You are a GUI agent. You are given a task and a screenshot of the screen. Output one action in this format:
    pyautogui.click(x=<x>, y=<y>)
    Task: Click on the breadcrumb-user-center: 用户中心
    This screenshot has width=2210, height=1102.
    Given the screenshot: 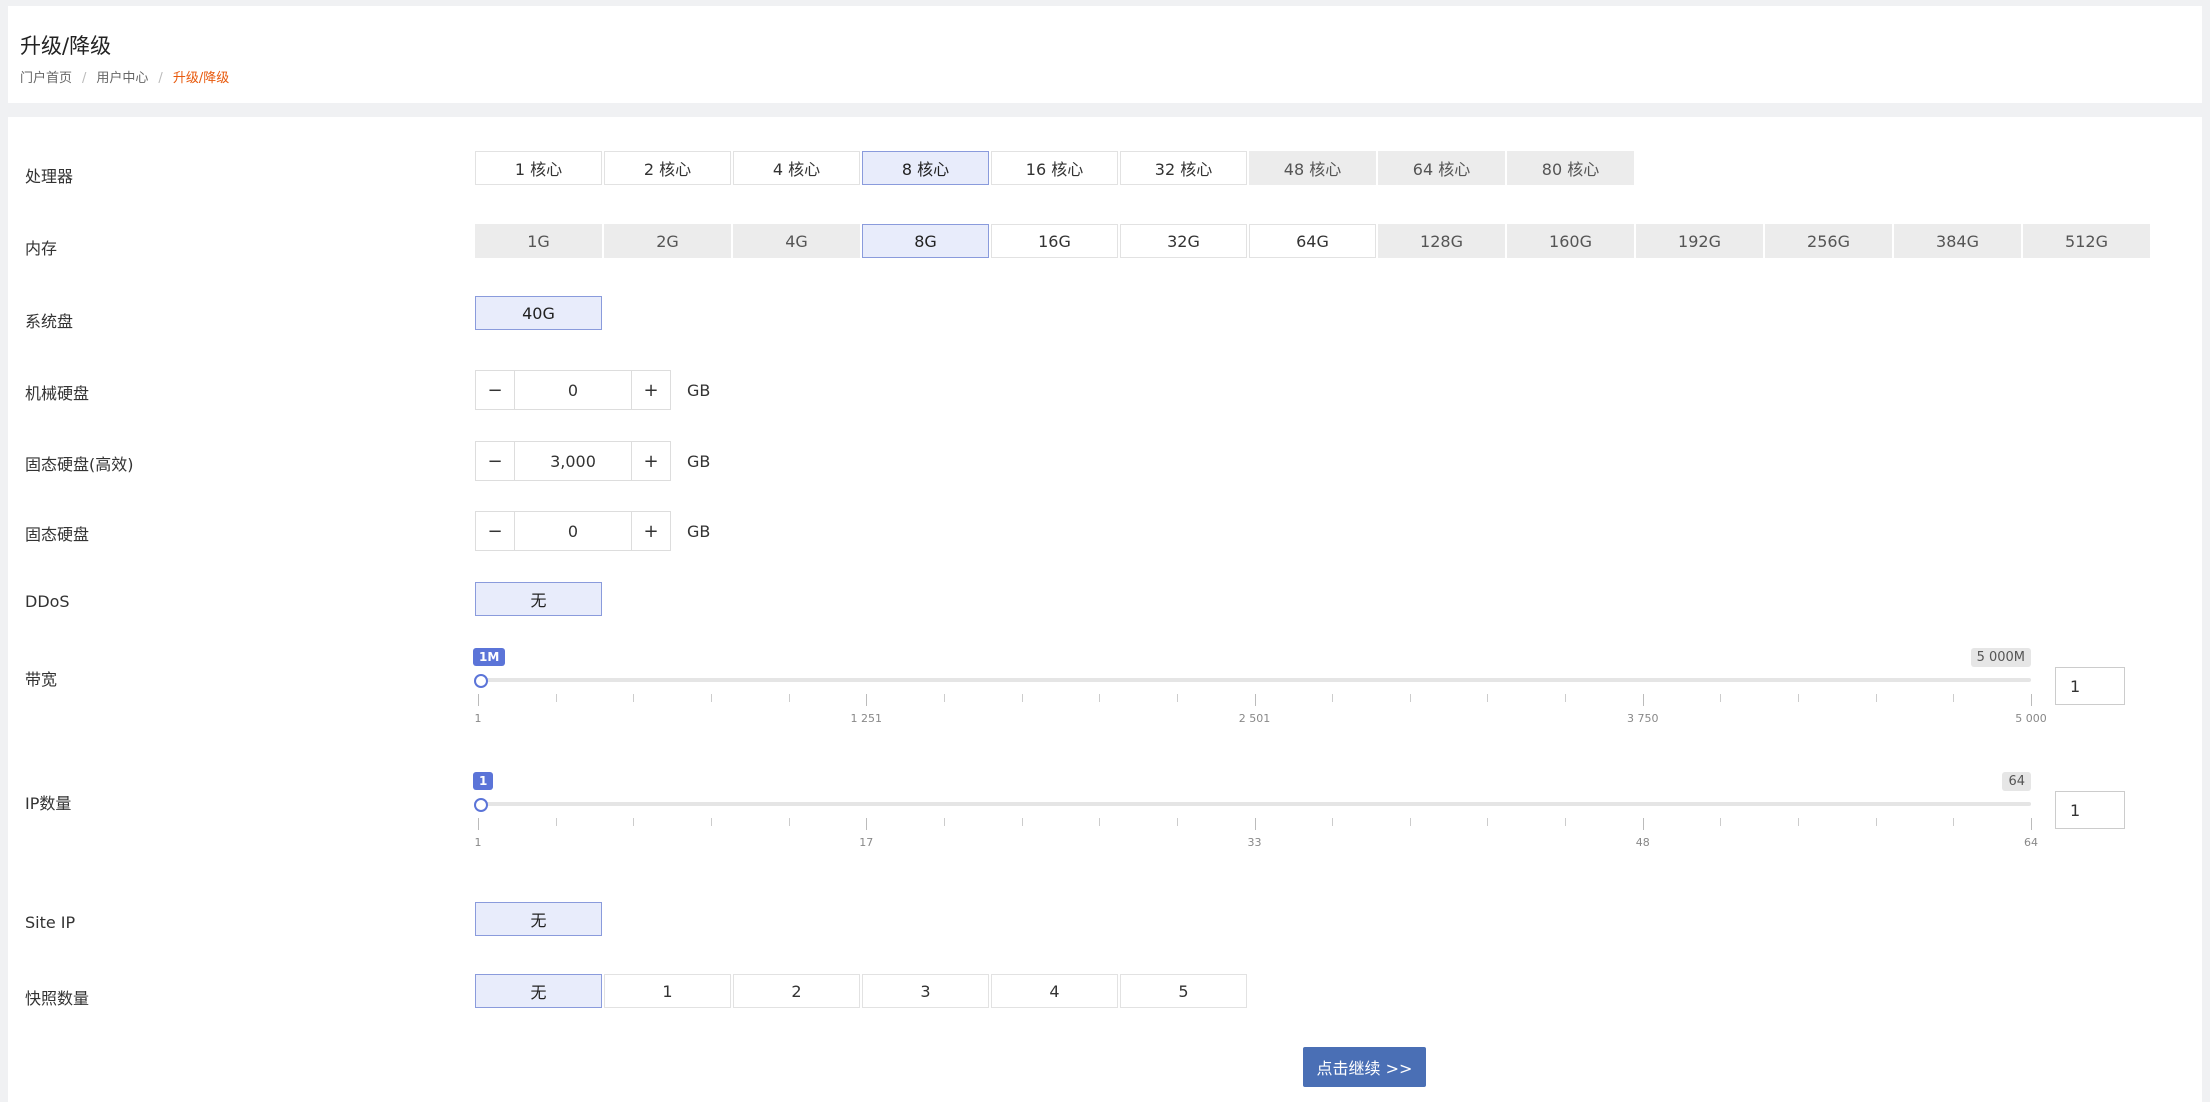 What is the action you would take?
    pyautogui.click(x=122, y=76)
    